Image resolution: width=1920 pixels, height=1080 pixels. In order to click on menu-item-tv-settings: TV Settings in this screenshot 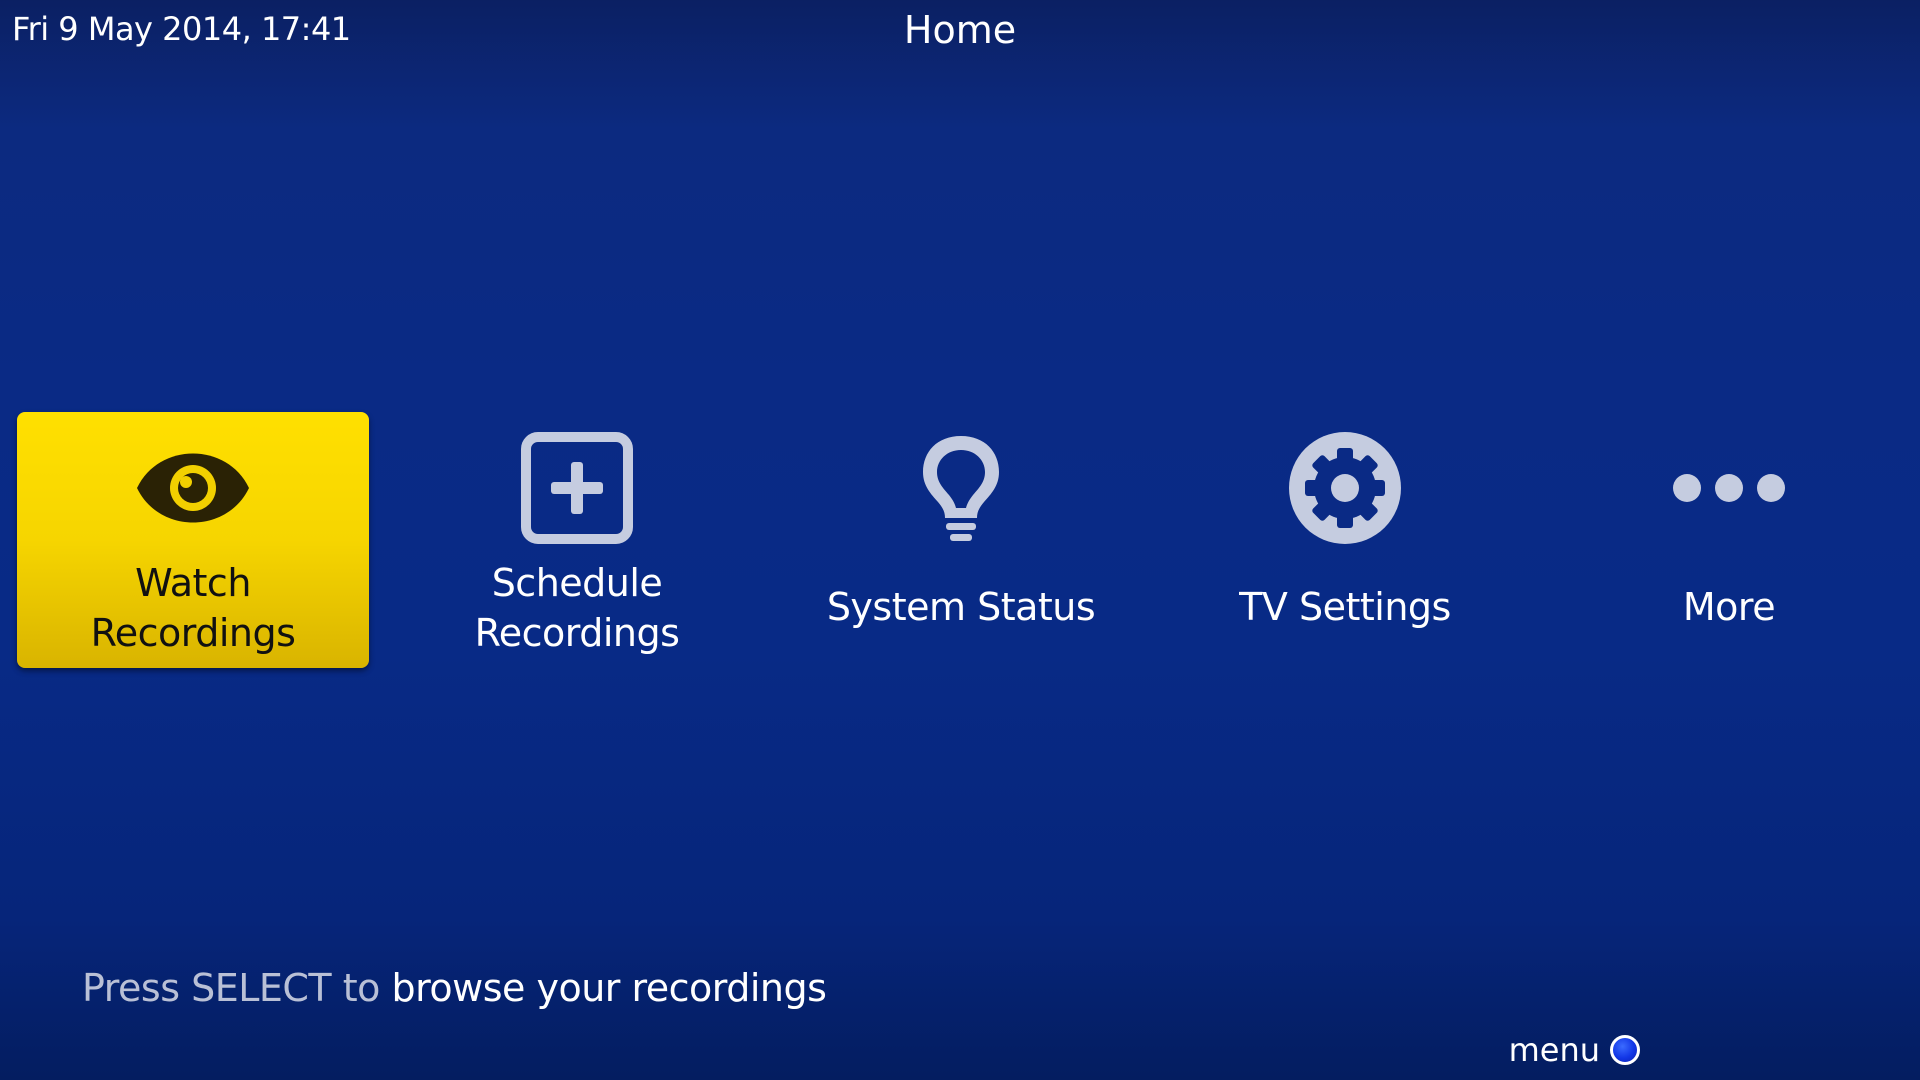, I will do `click(1345, 540)`.